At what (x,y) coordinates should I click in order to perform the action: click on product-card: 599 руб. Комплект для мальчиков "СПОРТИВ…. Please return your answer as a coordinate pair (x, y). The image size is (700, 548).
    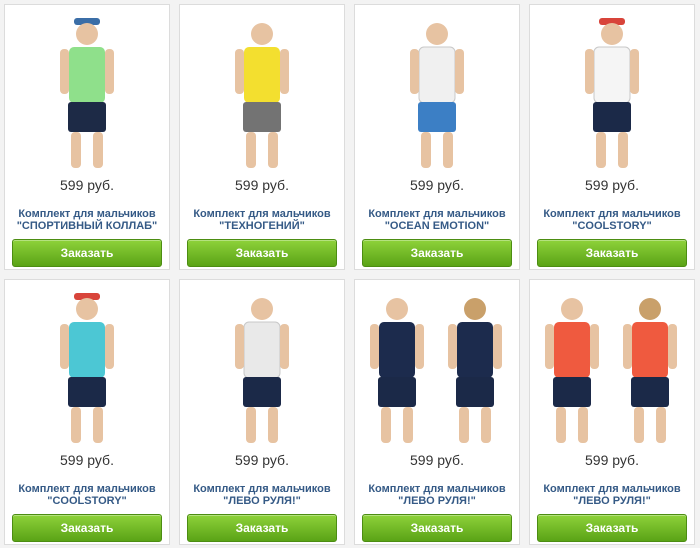
    Looking at the image, I should click on (87, 137).